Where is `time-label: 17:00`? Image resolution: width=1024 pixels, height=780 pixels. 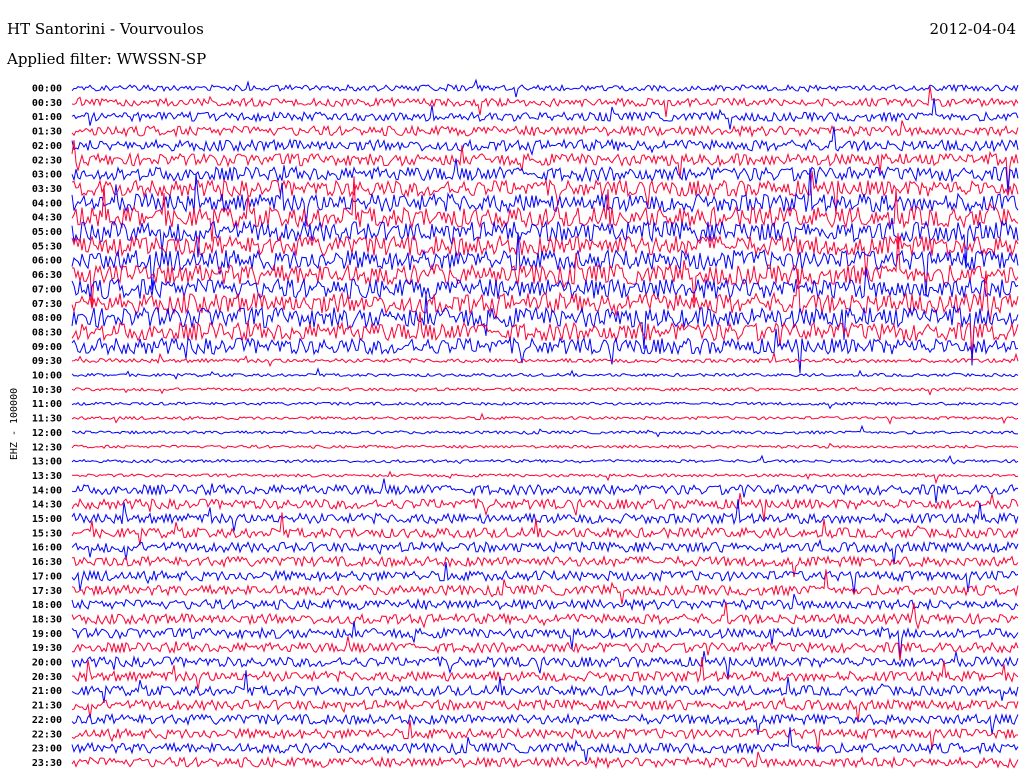
time-label: 17:00 is located at coordinates (47, 576).